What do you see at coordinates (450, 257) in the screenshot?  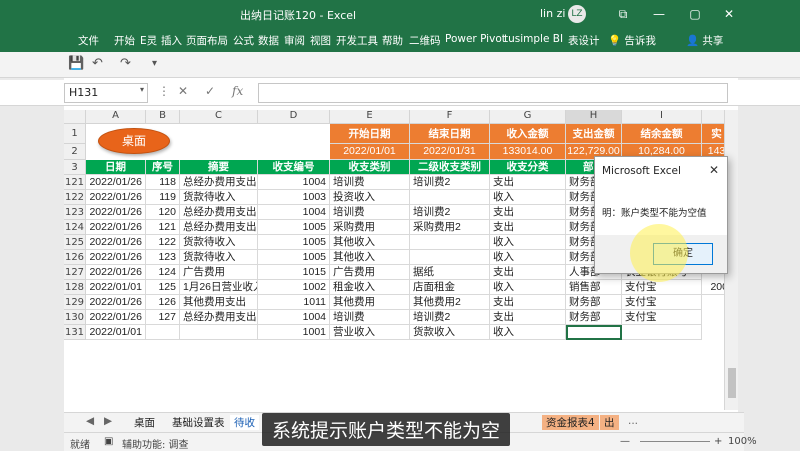 I see `cell-subcategory` at bounding box center [450, 257].